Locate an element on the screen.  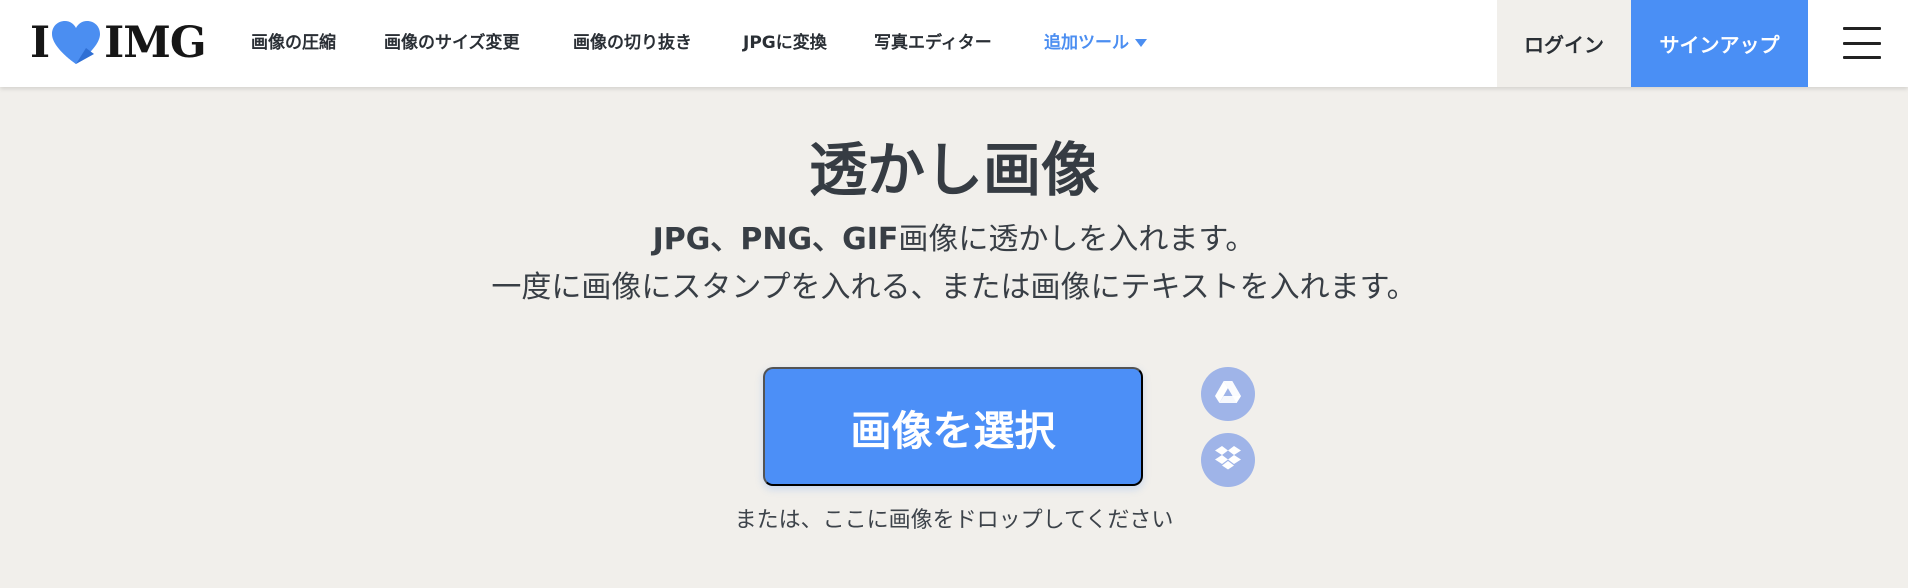
google-drive-icon is located at coordinates (1228, 394).